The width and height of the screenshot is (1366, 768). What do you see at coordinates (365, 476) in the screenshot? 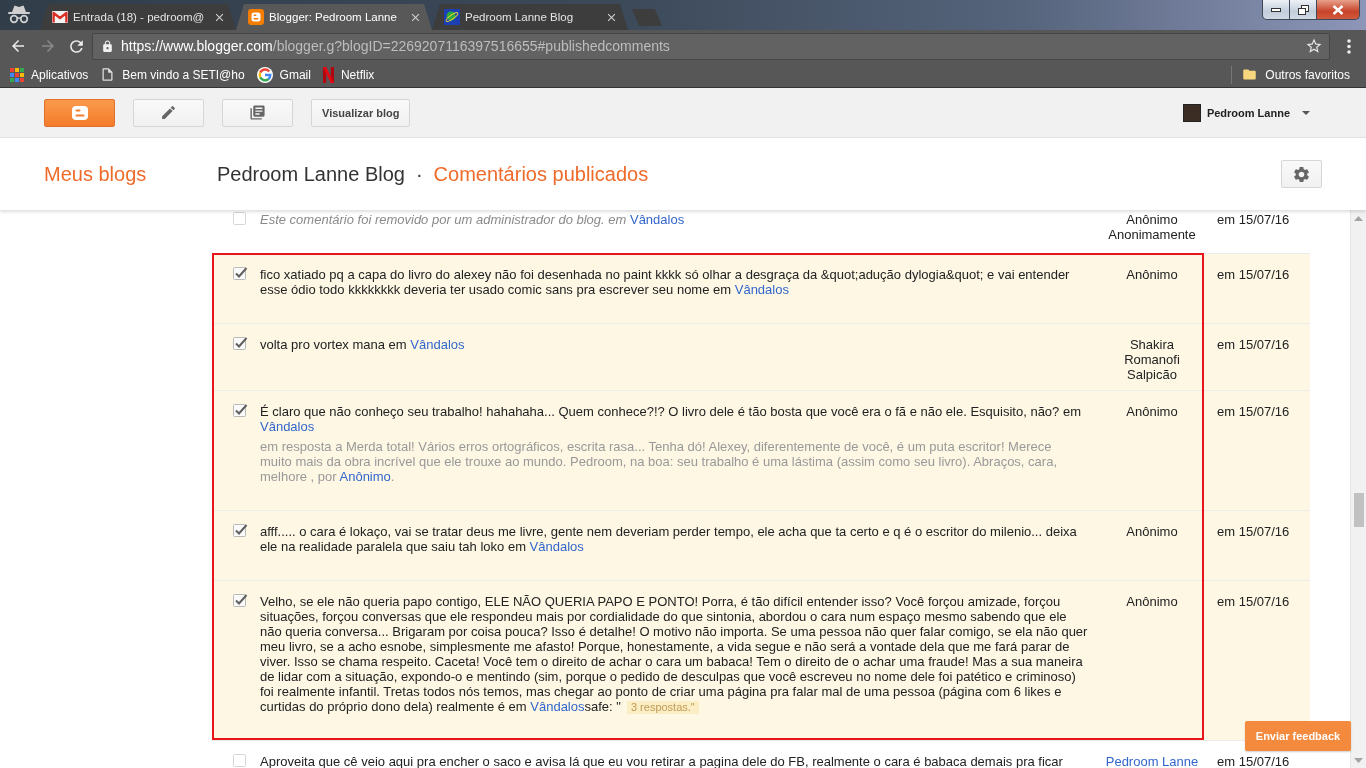
I see `author-link: Anônimo` at bounding box center [365, 476].